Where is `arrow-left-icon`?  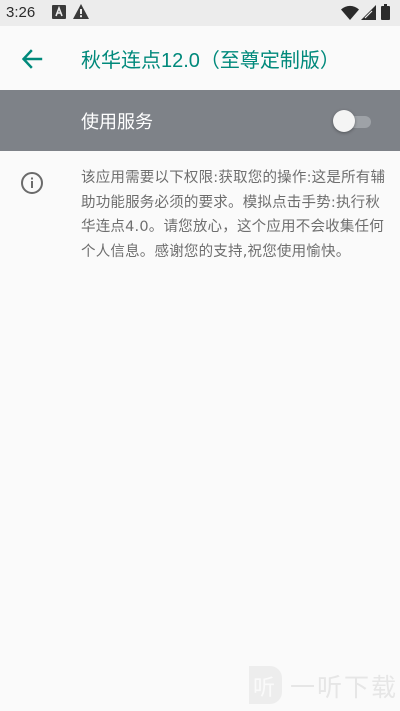
arrow-left-icon is located at coordinates (32, 59).